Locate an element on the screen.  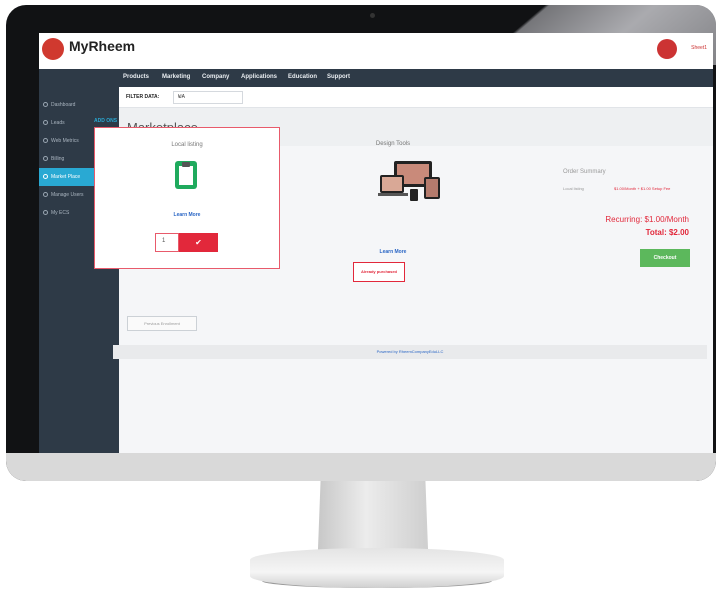
clipboard-icon is located at coordinates (186, 175).